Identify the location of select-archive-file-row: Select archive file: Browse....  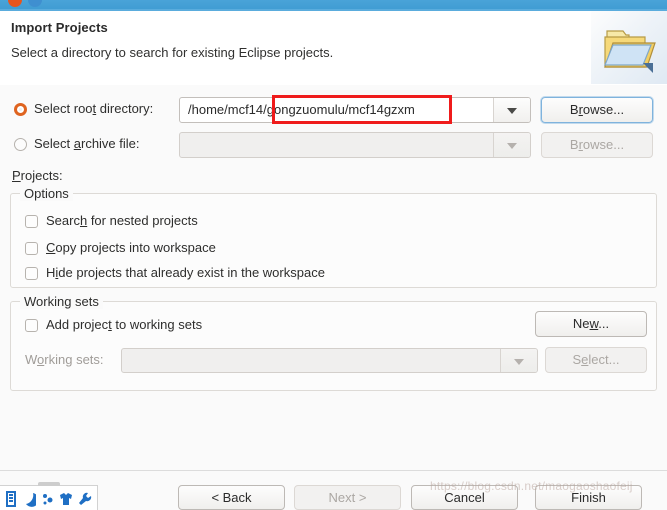
(333, 145).